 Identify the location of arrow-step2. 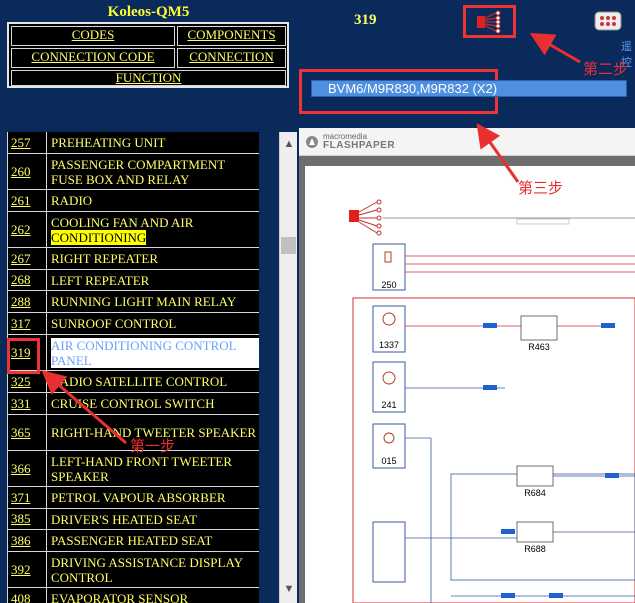
(555, 48).